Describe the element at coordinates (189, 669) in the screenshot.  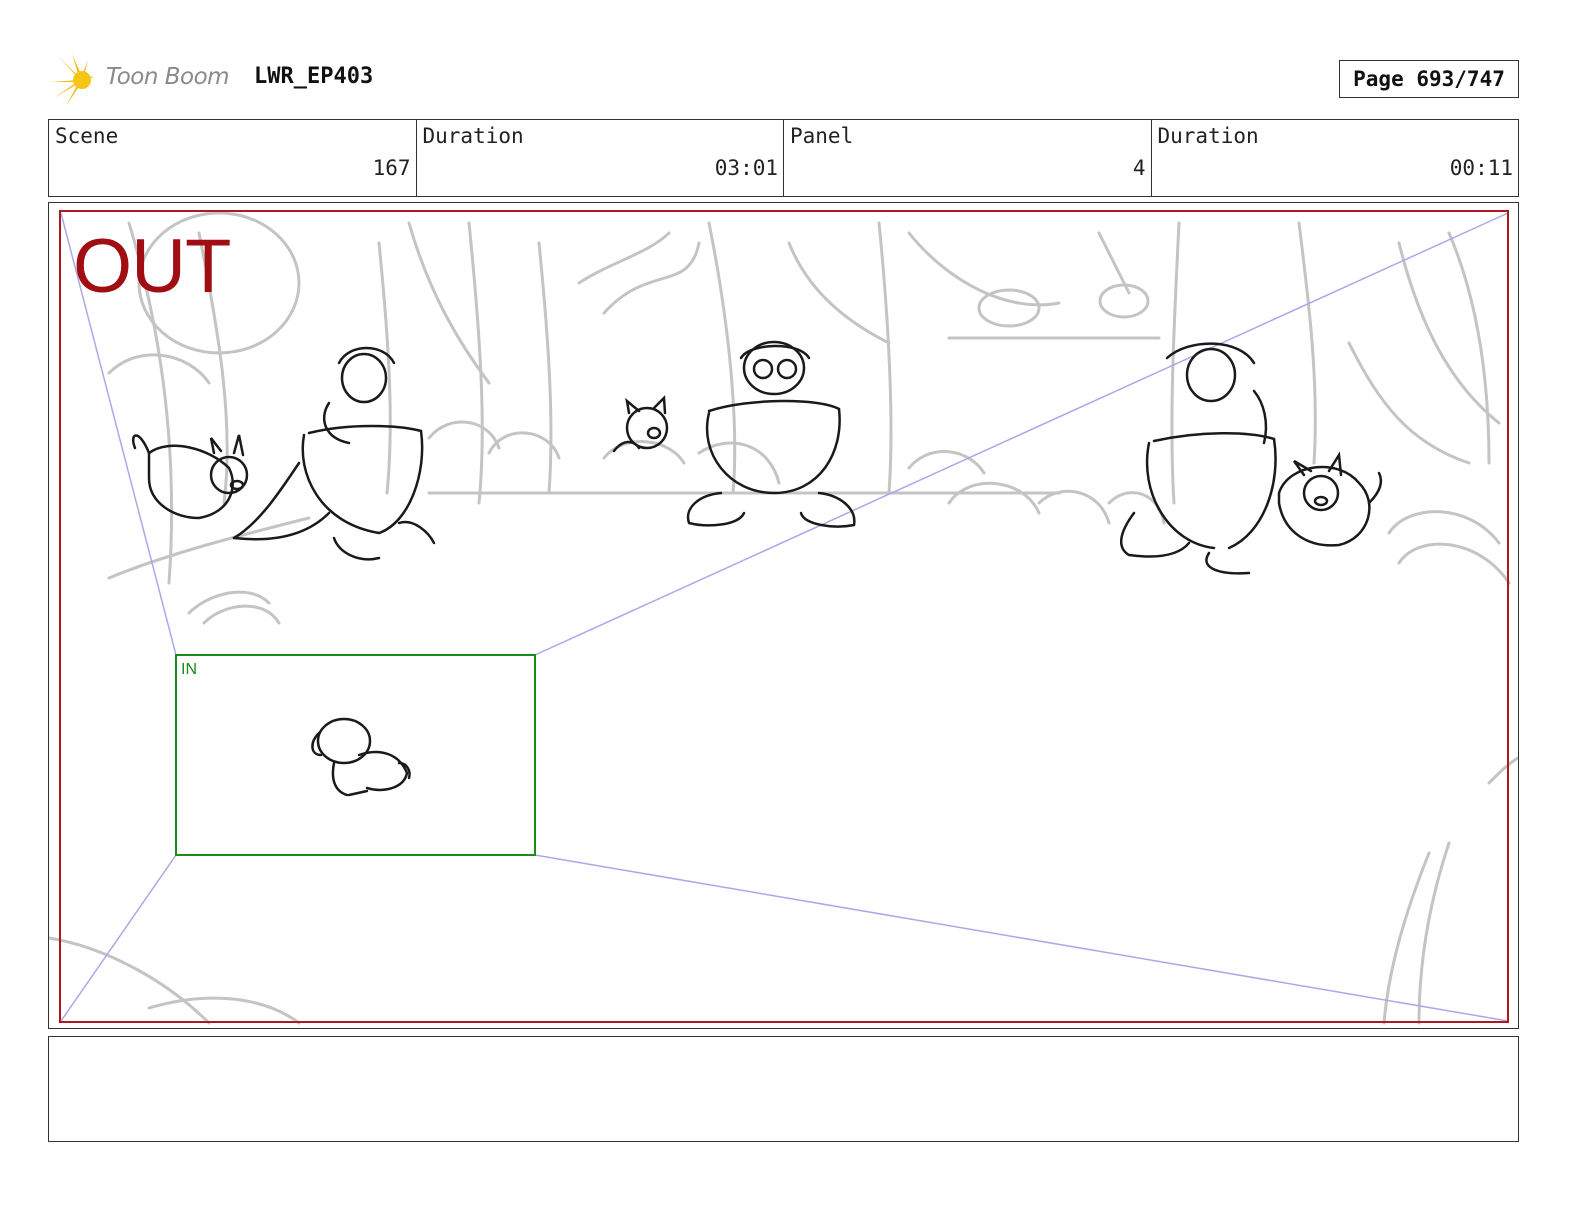
I see `in-label: IN` at that location.